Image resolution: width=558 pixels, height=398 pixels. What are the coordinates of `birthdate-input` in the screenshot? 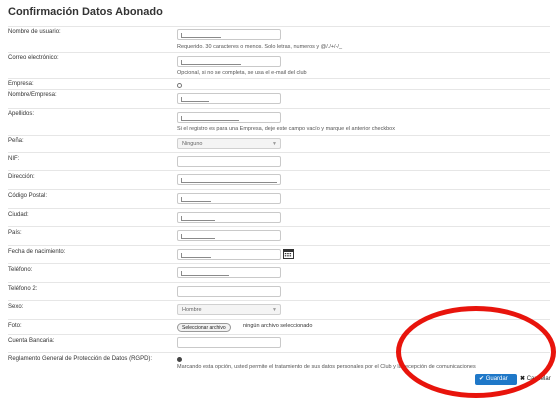 It's located at (229, 254).